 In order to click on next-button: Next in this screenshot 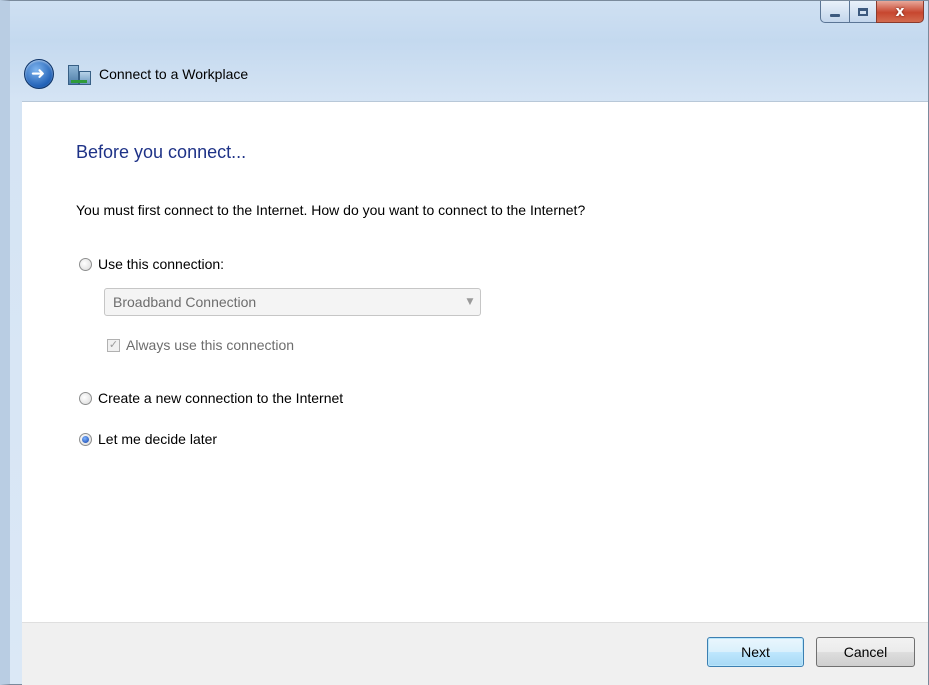, I will do `click(755, 652)`.